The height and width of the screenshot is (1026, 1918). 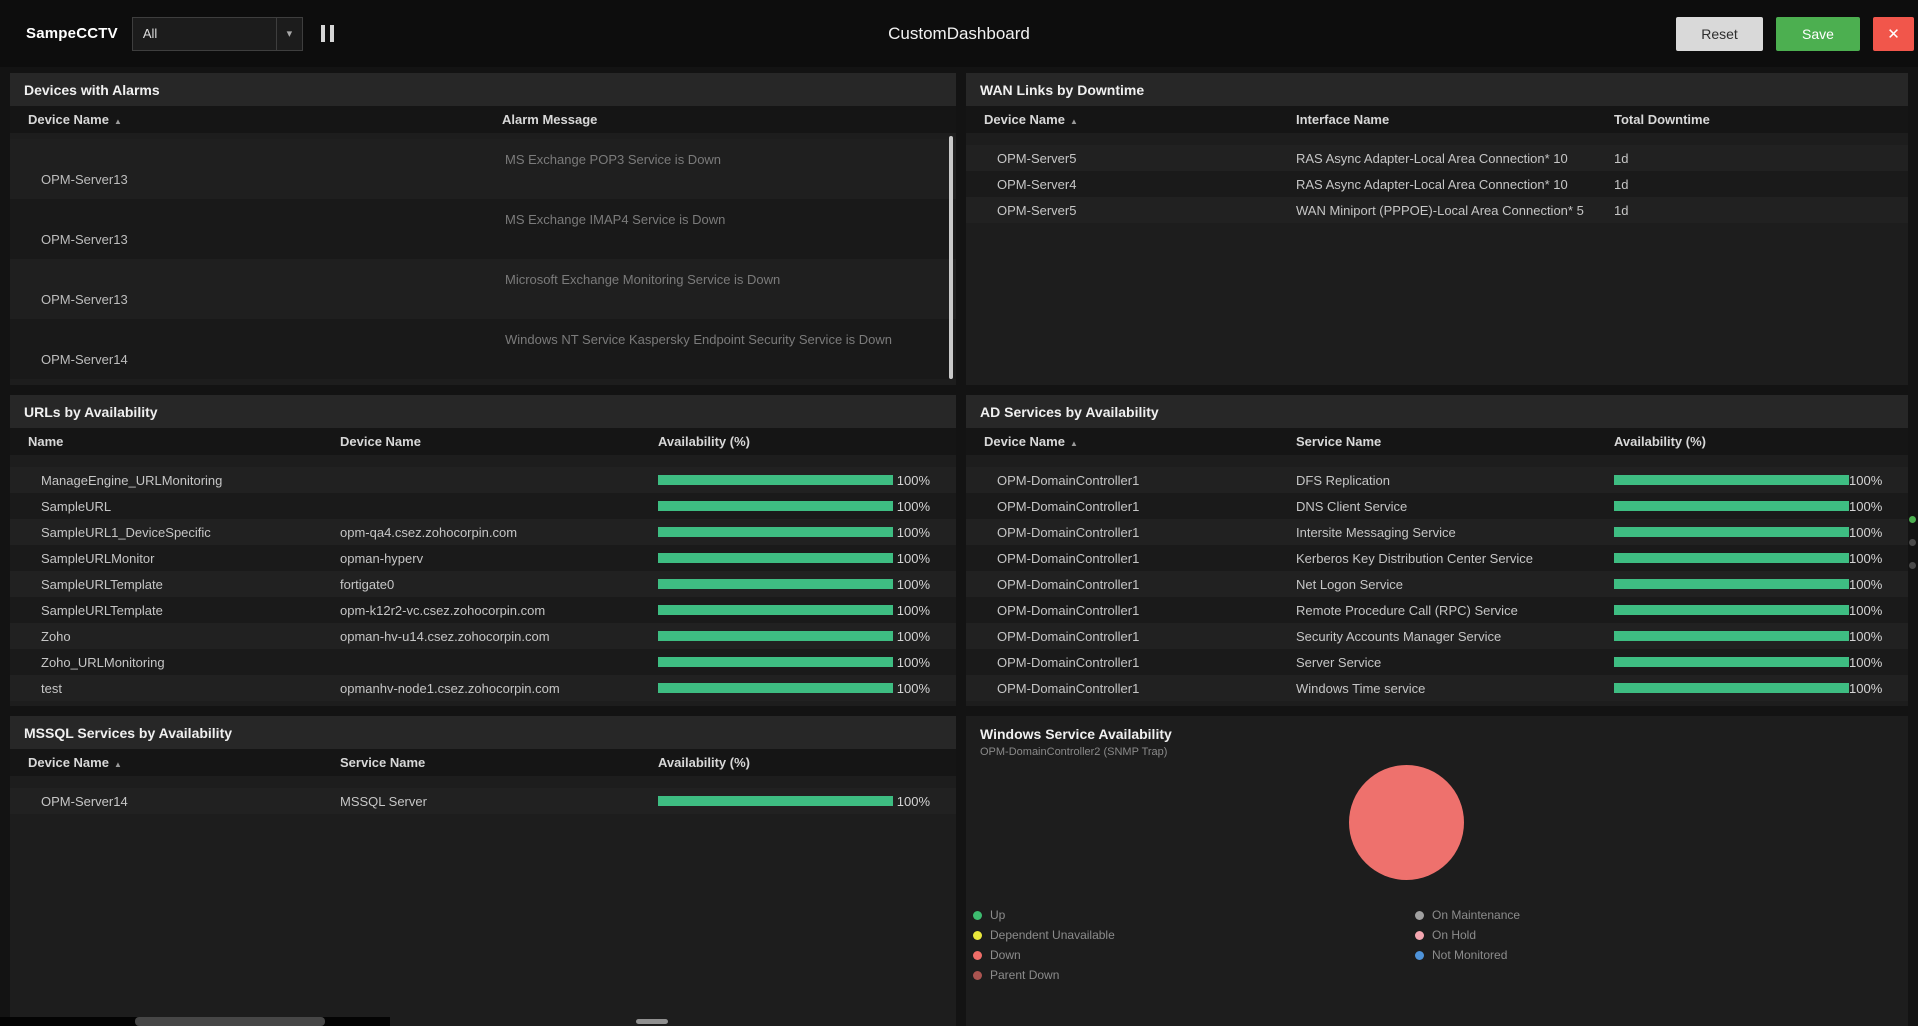 I want to click on table-row: ManageEngine_URLMonitoring 100%, so click(x=483, y=480).